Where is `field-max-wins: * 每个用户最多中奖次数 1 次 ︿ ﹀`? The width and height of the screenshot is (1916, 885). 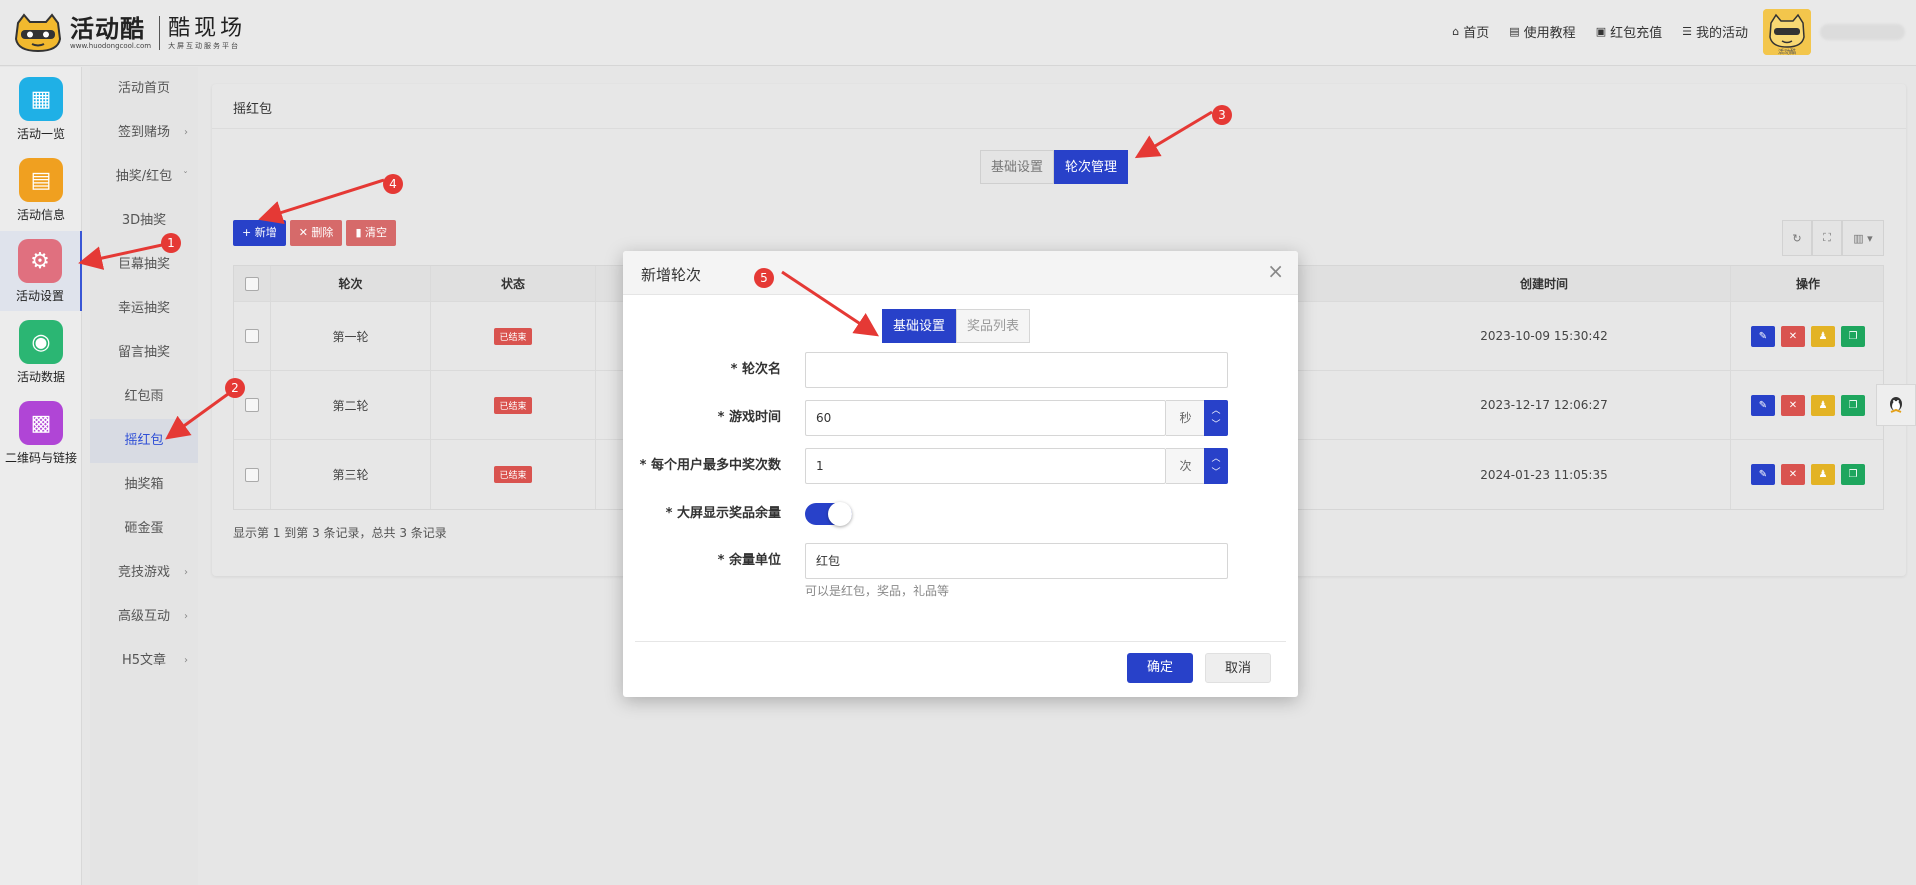 field-max-wins: * 每个用户最多中奖次数 1 次 ︿ ﹀ is located at coordinates (960, 466).